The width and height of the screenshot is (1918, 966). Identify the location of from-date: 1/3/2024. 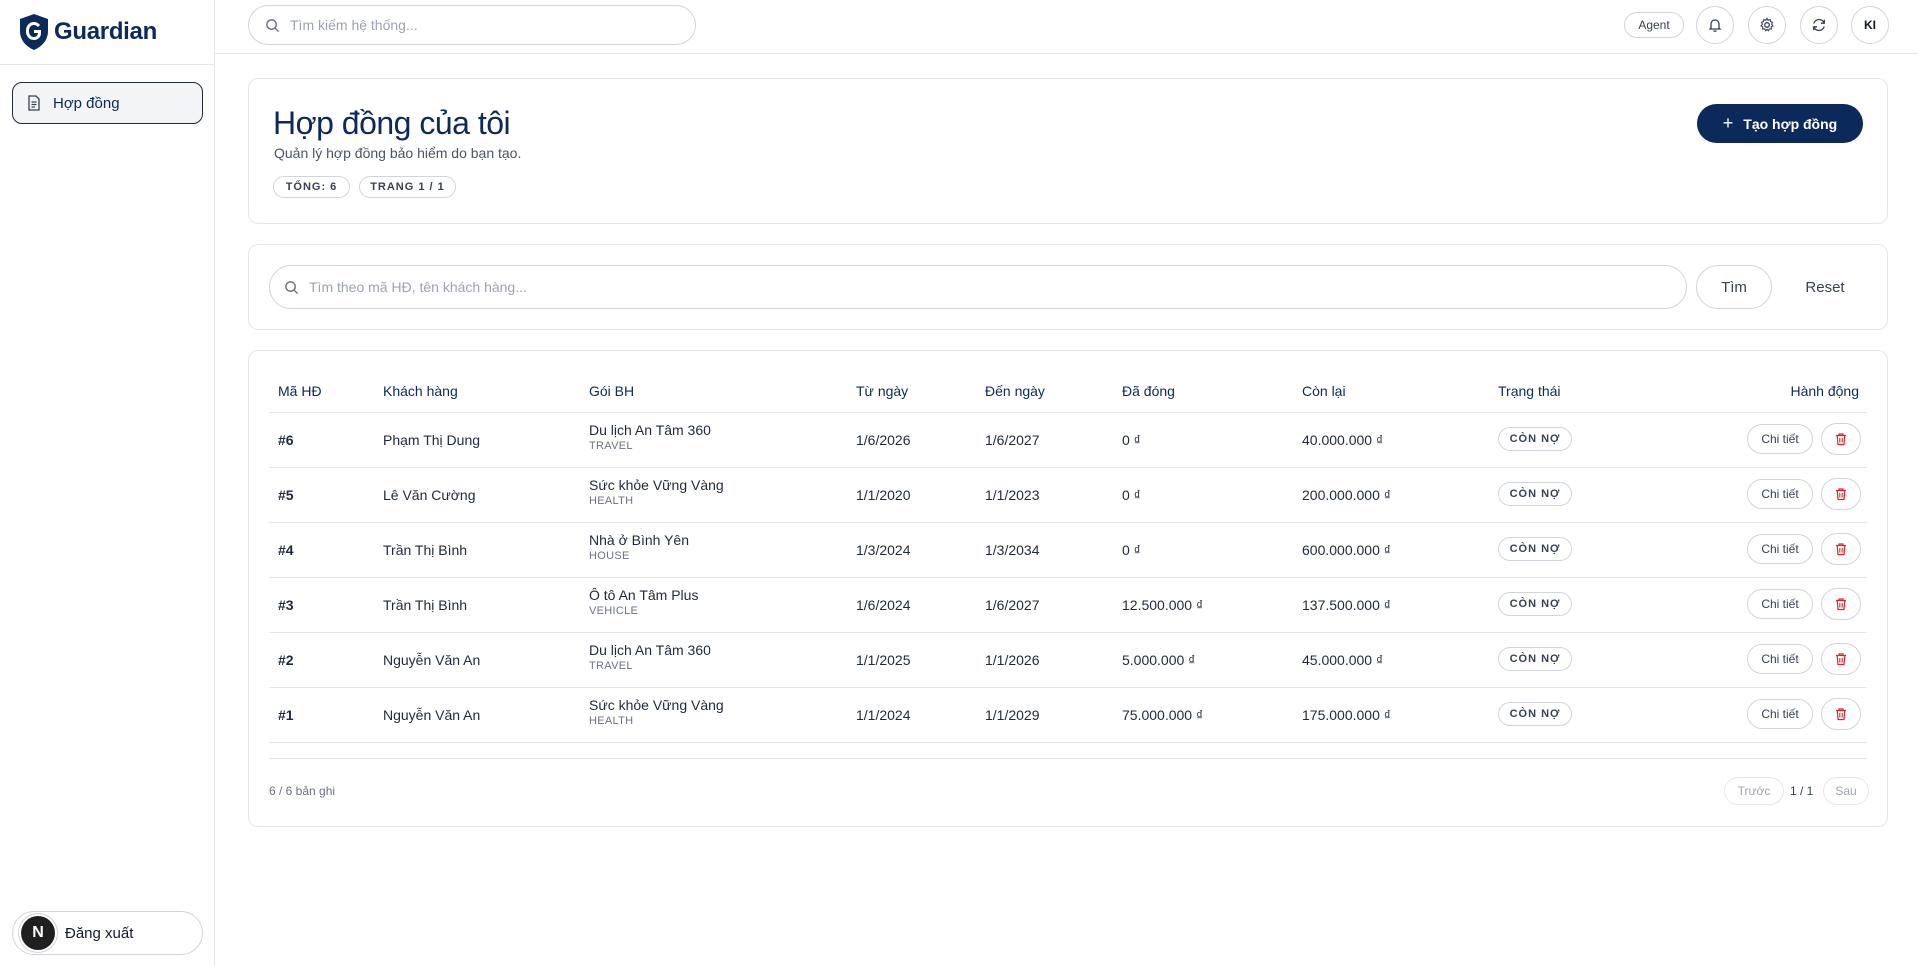
(883, 550).